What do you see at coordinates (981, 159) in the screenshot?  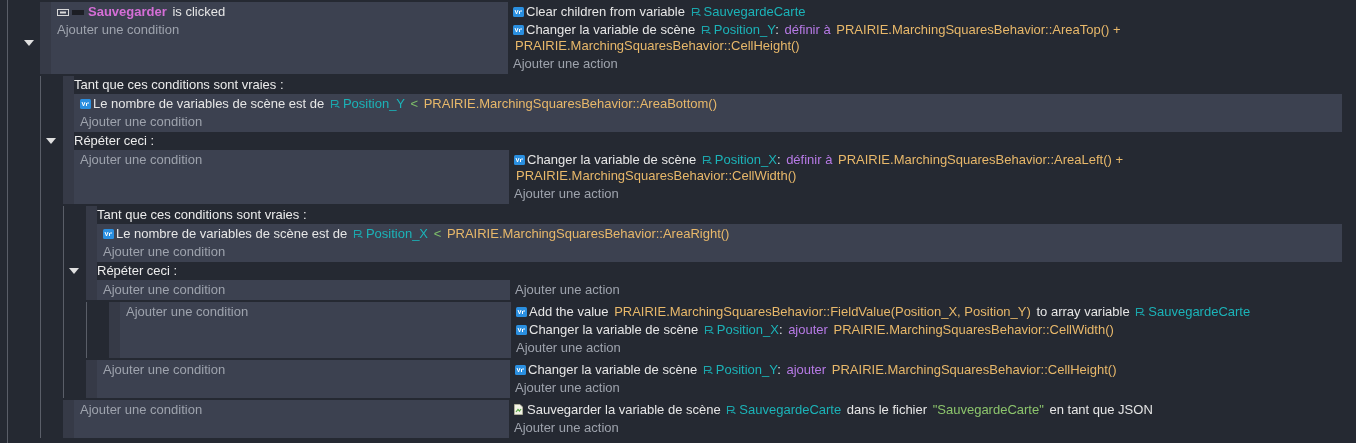 I see `expression-text: PRAIRIE.MarchingSquaresBehavior::AreaLeft() +` at bounding box center [981, 159].